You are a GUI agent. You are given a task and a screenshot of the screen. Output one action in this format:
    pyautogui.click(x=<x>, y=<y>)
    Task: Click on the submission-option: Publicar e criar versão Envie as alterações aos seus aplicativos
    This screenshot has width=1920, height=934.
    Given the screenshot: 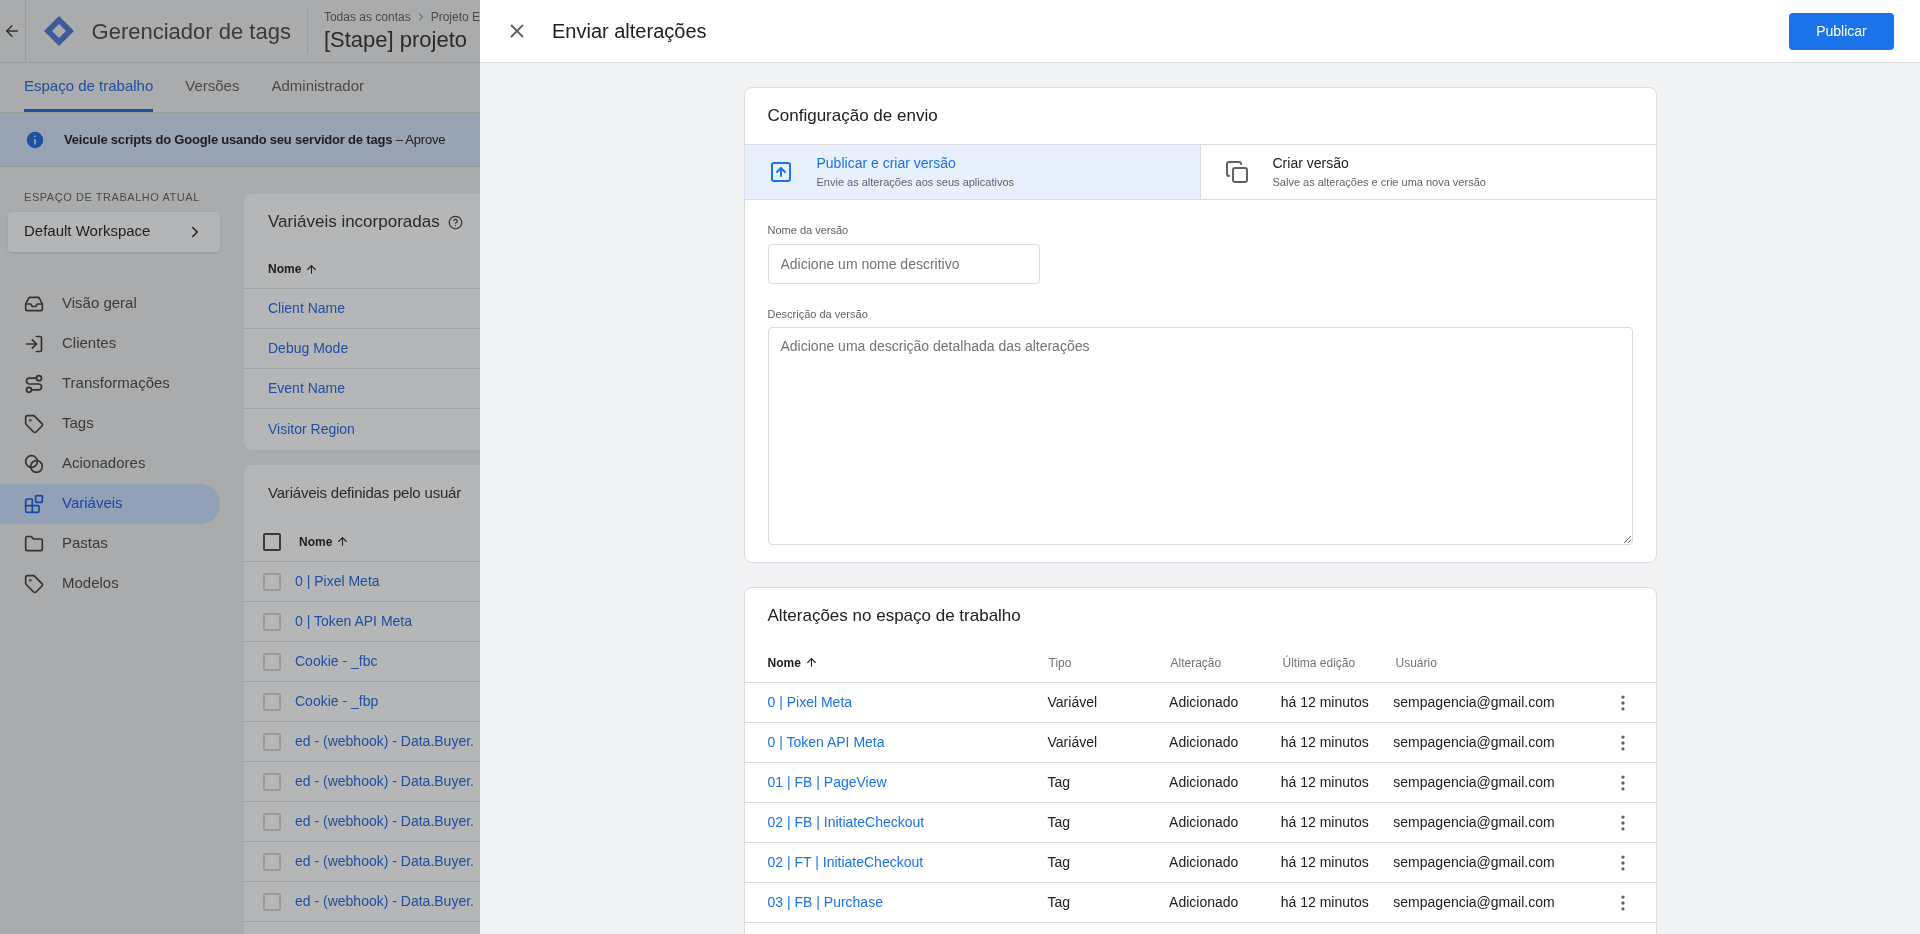 What is the action you would take?
    pyautogui.click(x=972, y=172)
    